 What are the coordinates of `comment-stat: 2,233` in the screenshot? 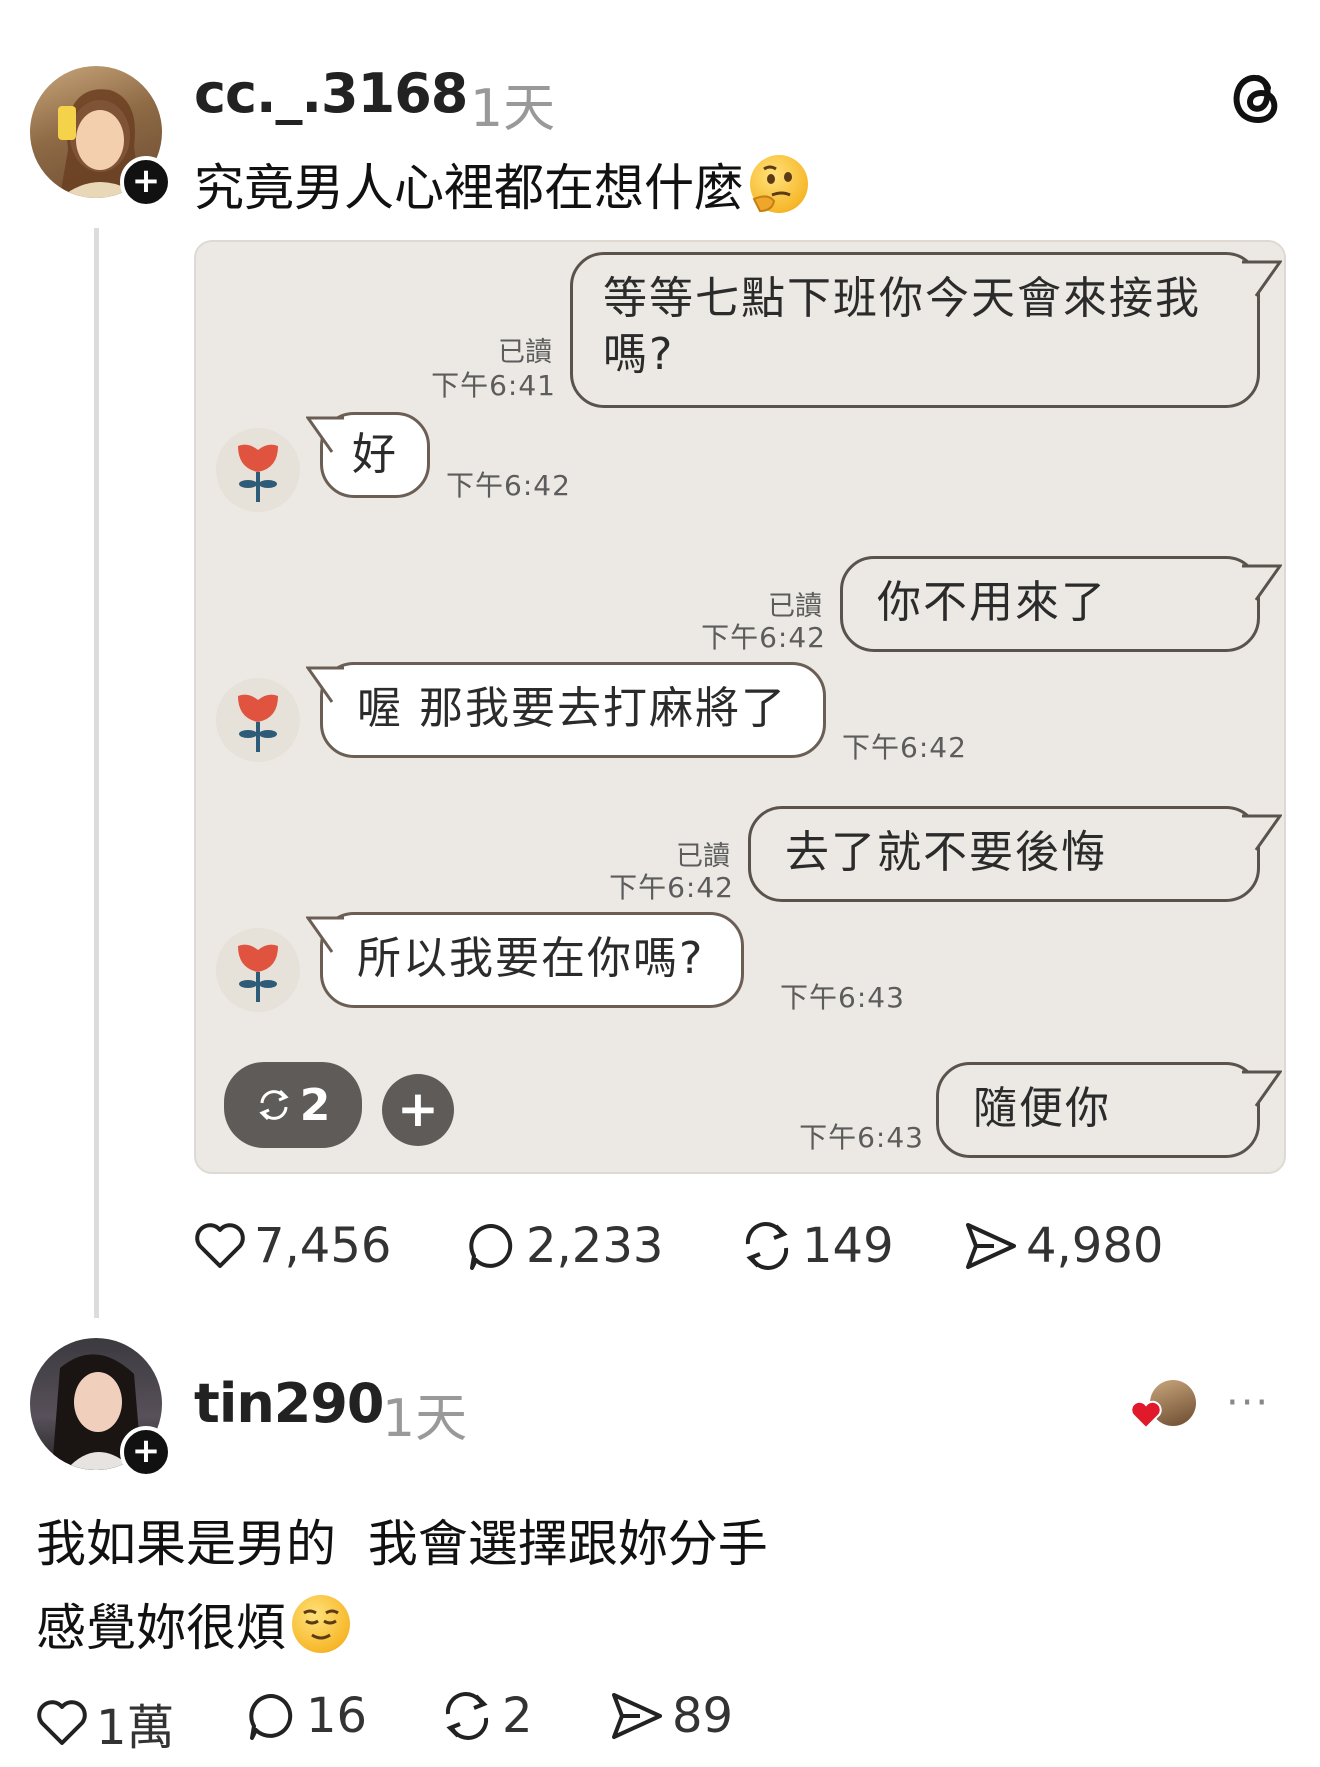 It's located at (564, 1246).